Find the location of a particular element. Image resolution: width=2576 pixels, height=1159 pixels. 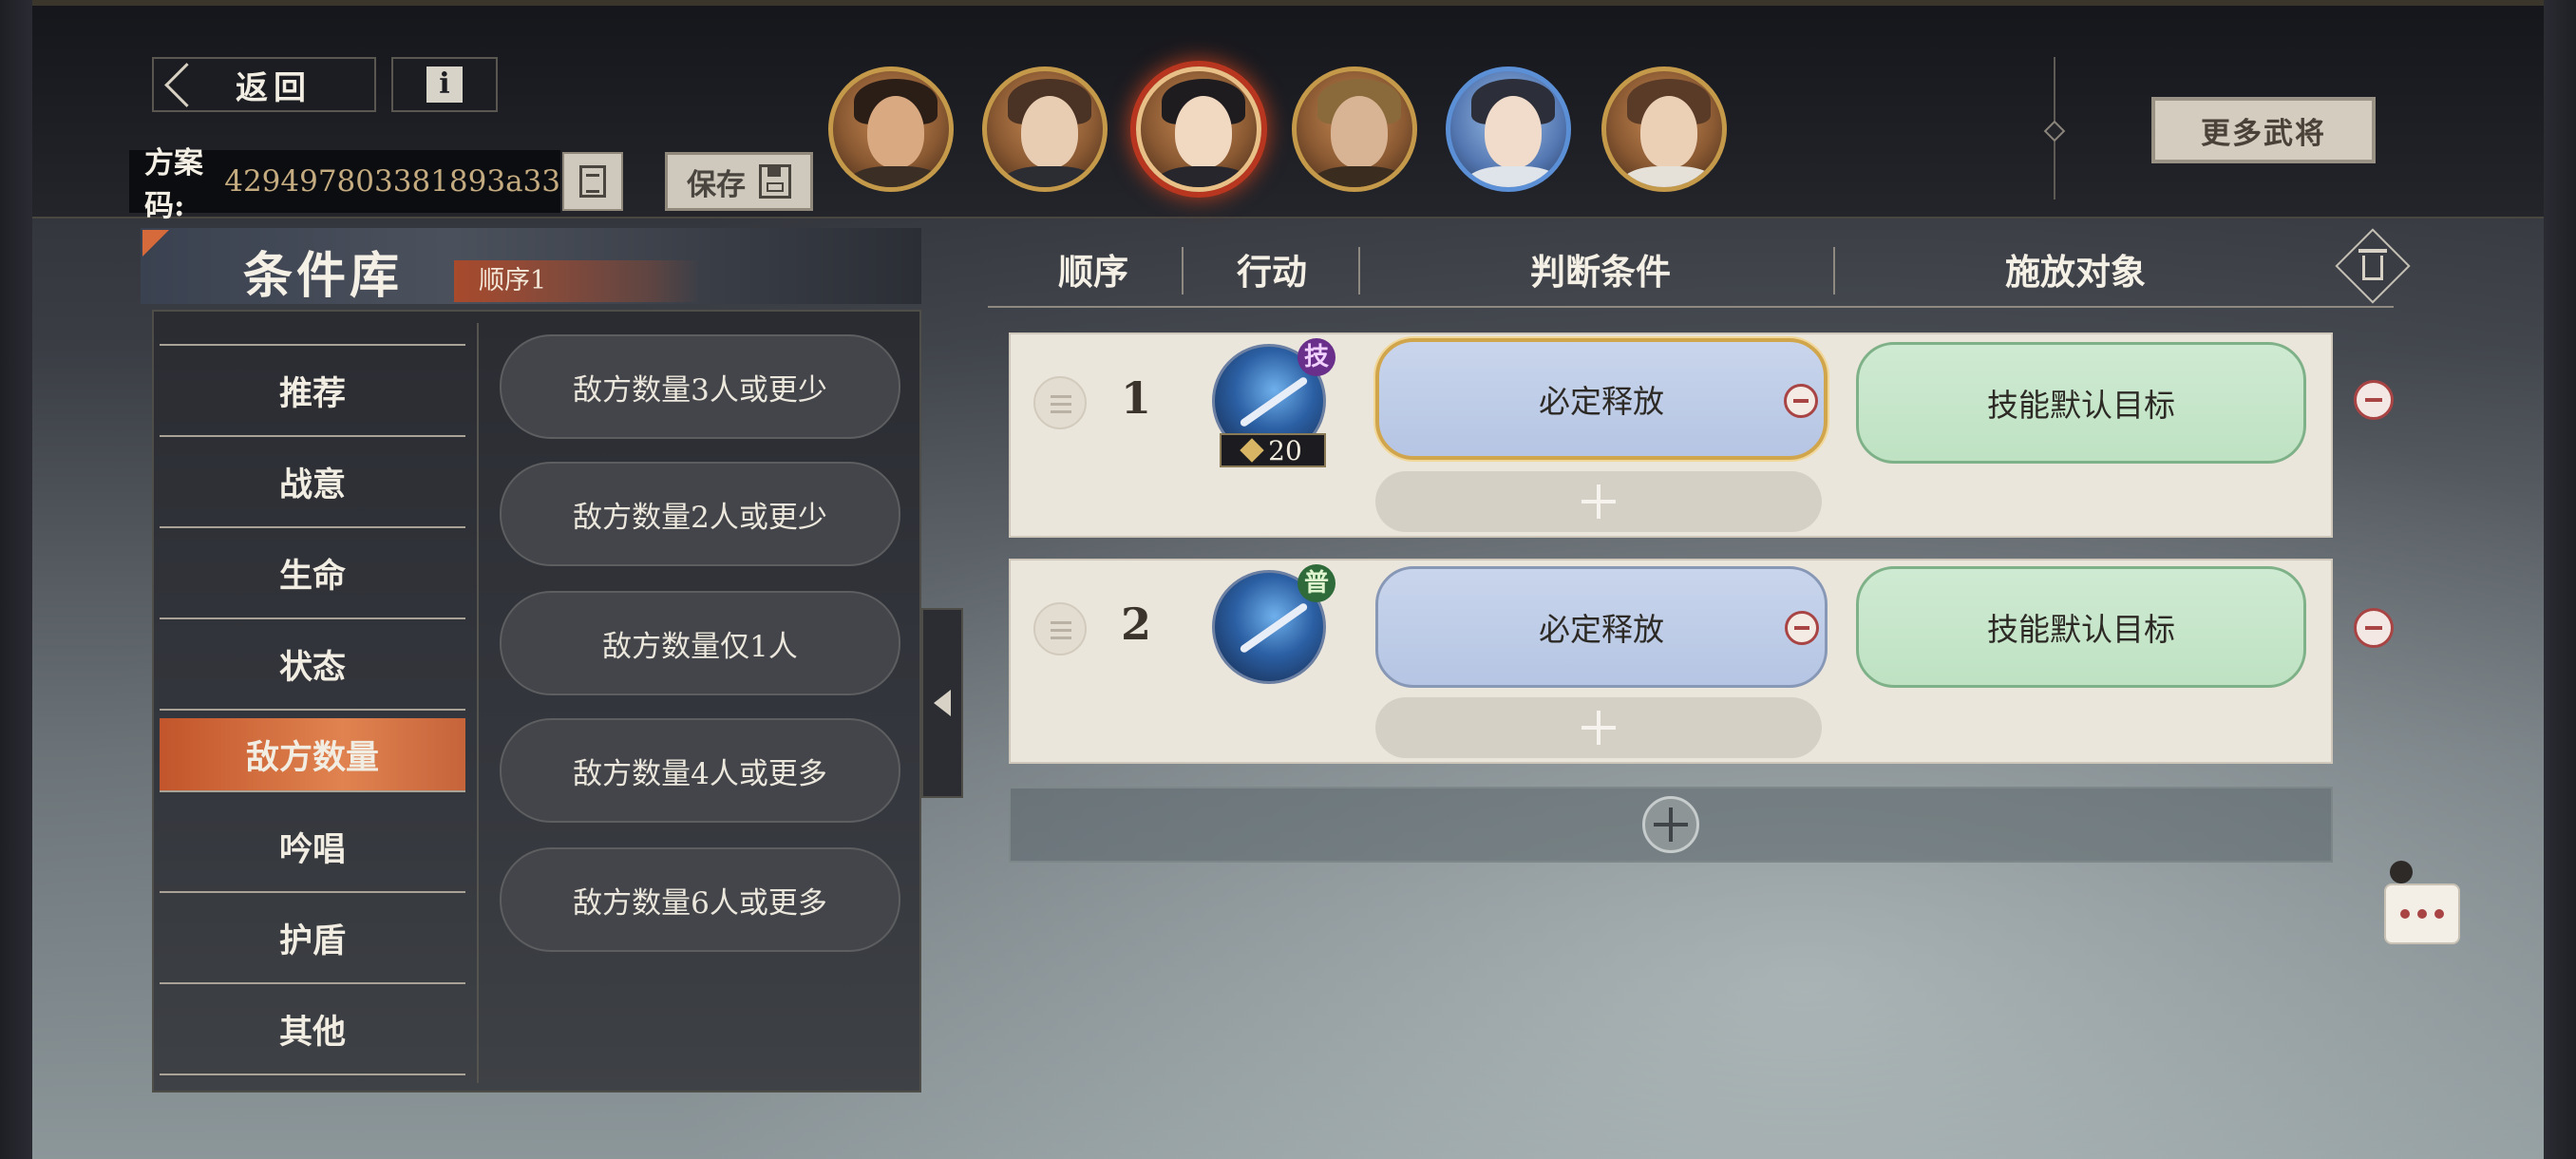

cost-diamond-icon is located at coordinates (1252, 450).